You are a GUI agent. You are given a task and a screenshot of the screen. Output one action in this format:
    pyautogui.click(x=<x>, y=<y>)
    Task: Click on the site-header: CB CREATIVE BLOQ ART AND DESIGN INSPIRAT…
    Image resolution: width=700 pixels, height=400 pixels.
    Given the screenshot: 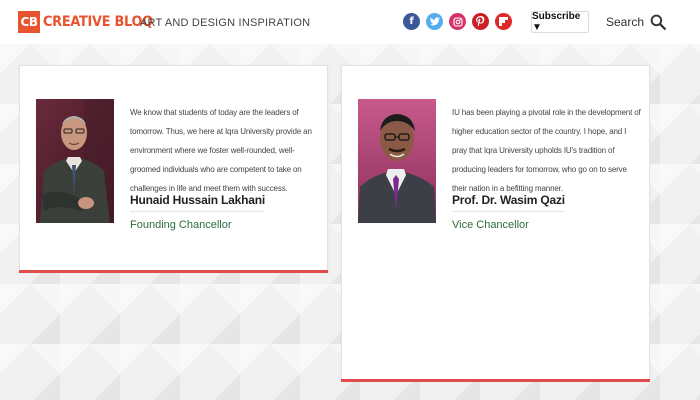 What is the action you would take?
    pyautogui.click(x=350, y=22)
    